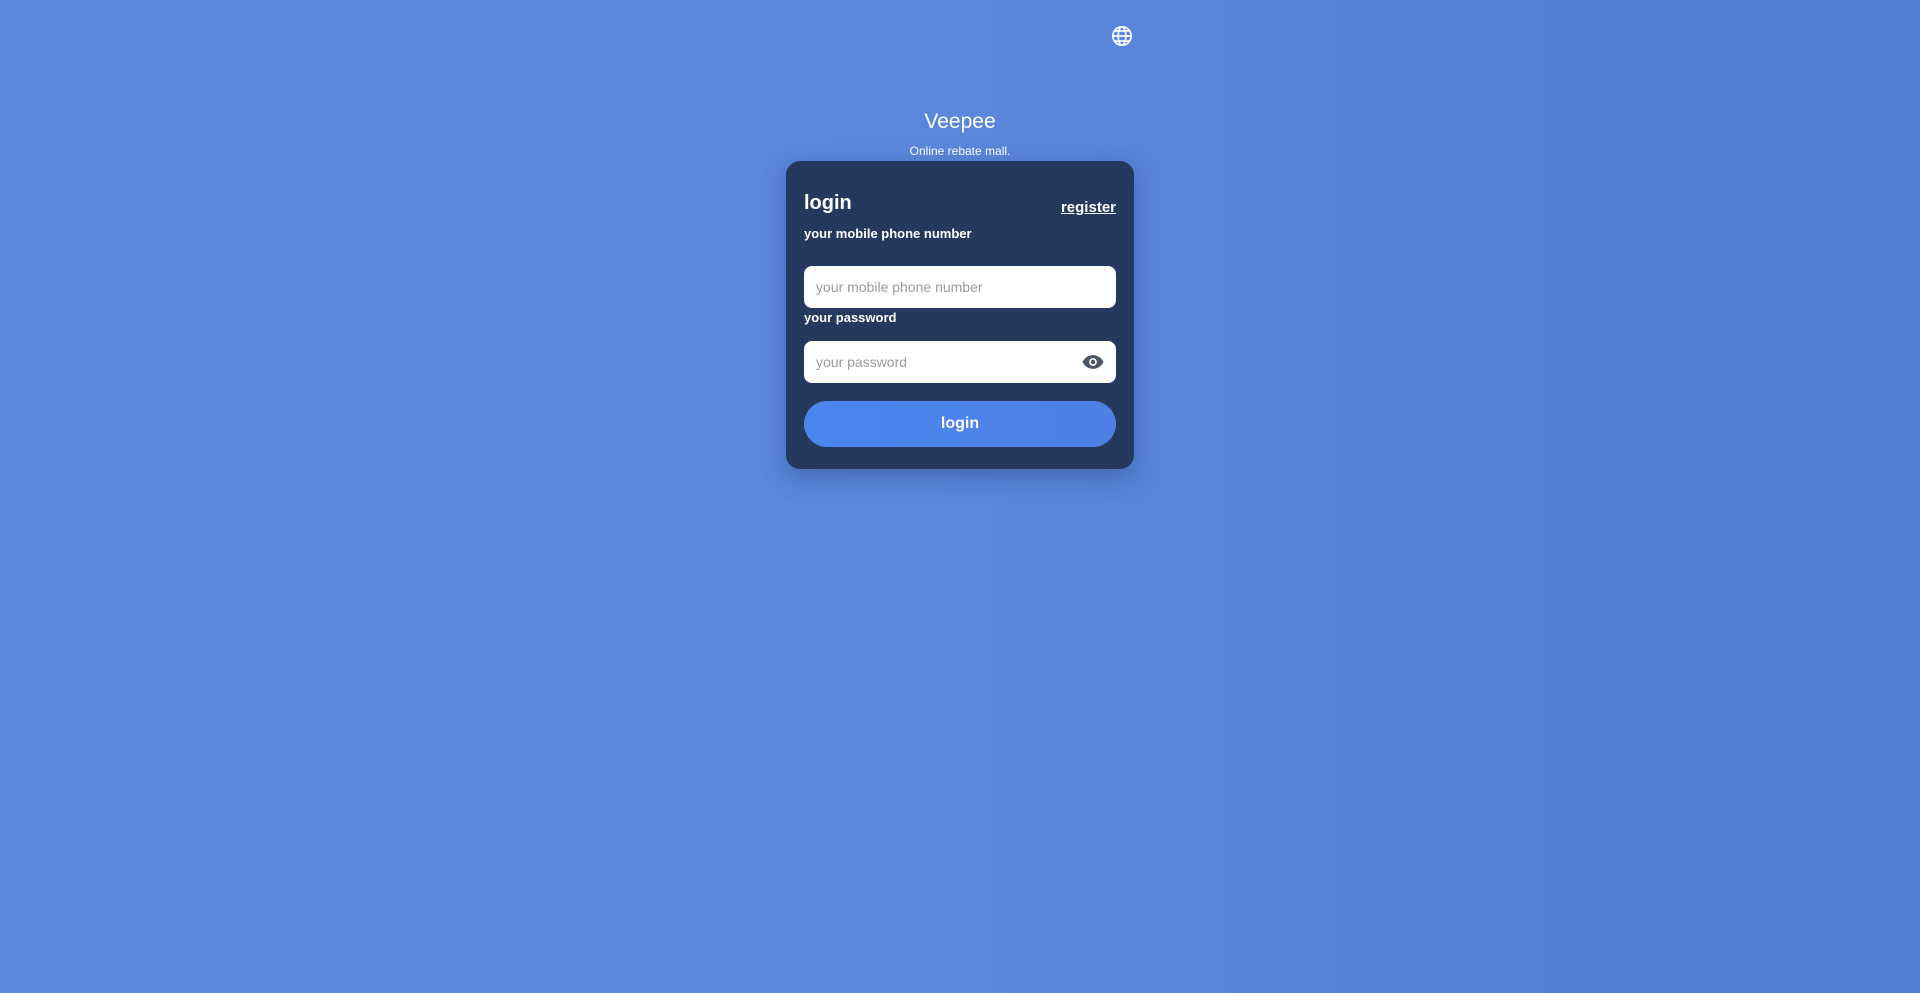  Describe the element at coordinates (1093, 362) in the screenshot. I see `eye-icon` at that location.